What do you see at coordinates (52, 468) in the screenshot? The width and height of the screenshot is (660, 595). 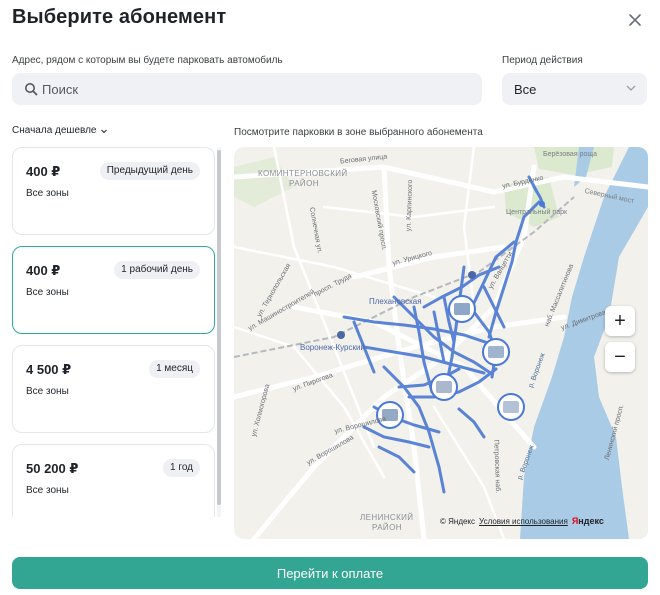 I see `card-price: 50 200 ₽` at bounding box center [52, 468].